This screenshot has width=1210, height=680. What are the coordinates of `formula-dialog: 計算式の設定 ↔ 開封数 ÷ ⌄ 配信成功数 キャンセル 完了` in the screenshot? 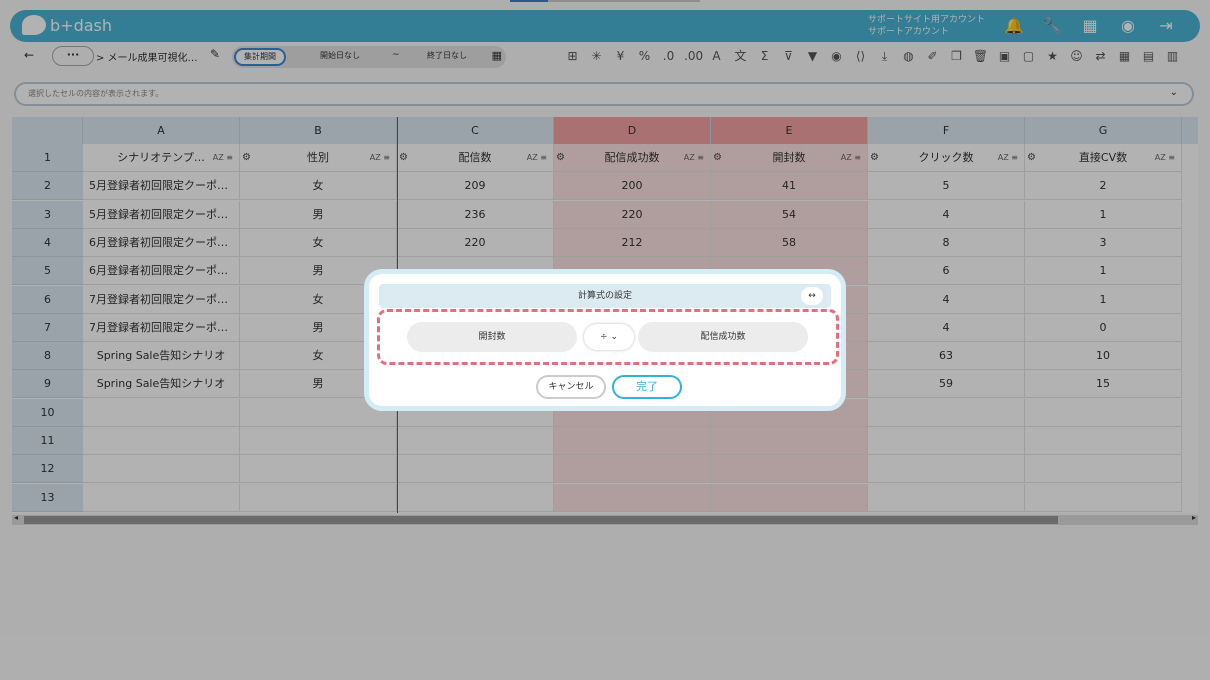 It's located at (605, 340).